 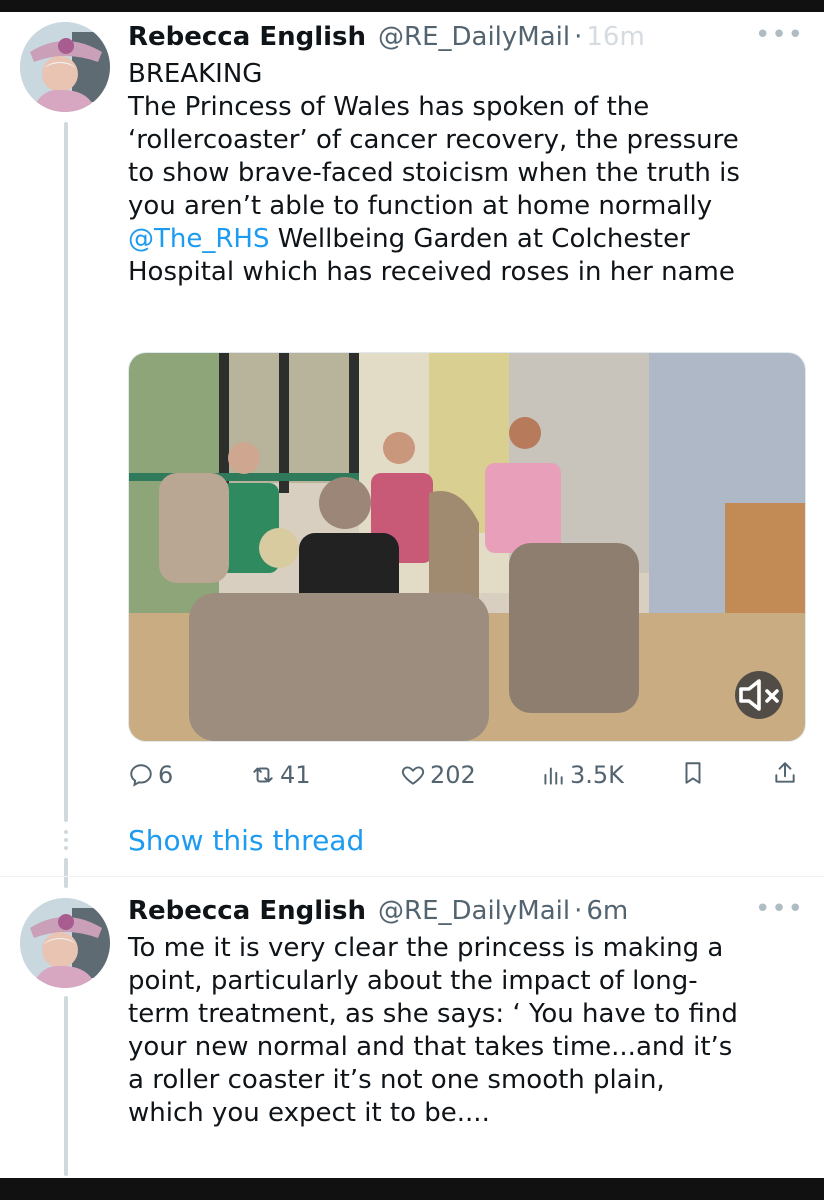 What do you see at coordinates (412, 1189) in the screenshot?
I see `bottom-bar` at bounding box center [412, 1189].